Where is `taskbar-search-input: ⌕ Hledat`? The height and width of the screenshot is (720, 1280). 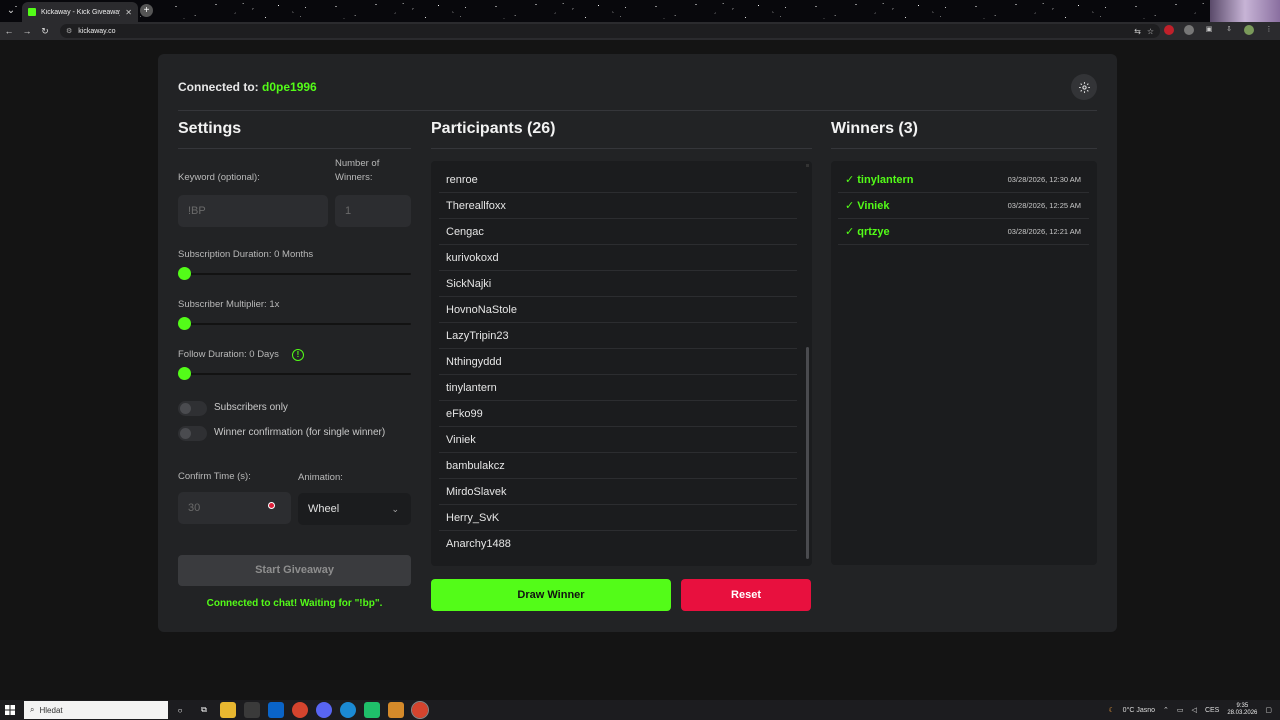 taskbar-search-input: ⌕ Hledat is located at coordinates (96, 710).